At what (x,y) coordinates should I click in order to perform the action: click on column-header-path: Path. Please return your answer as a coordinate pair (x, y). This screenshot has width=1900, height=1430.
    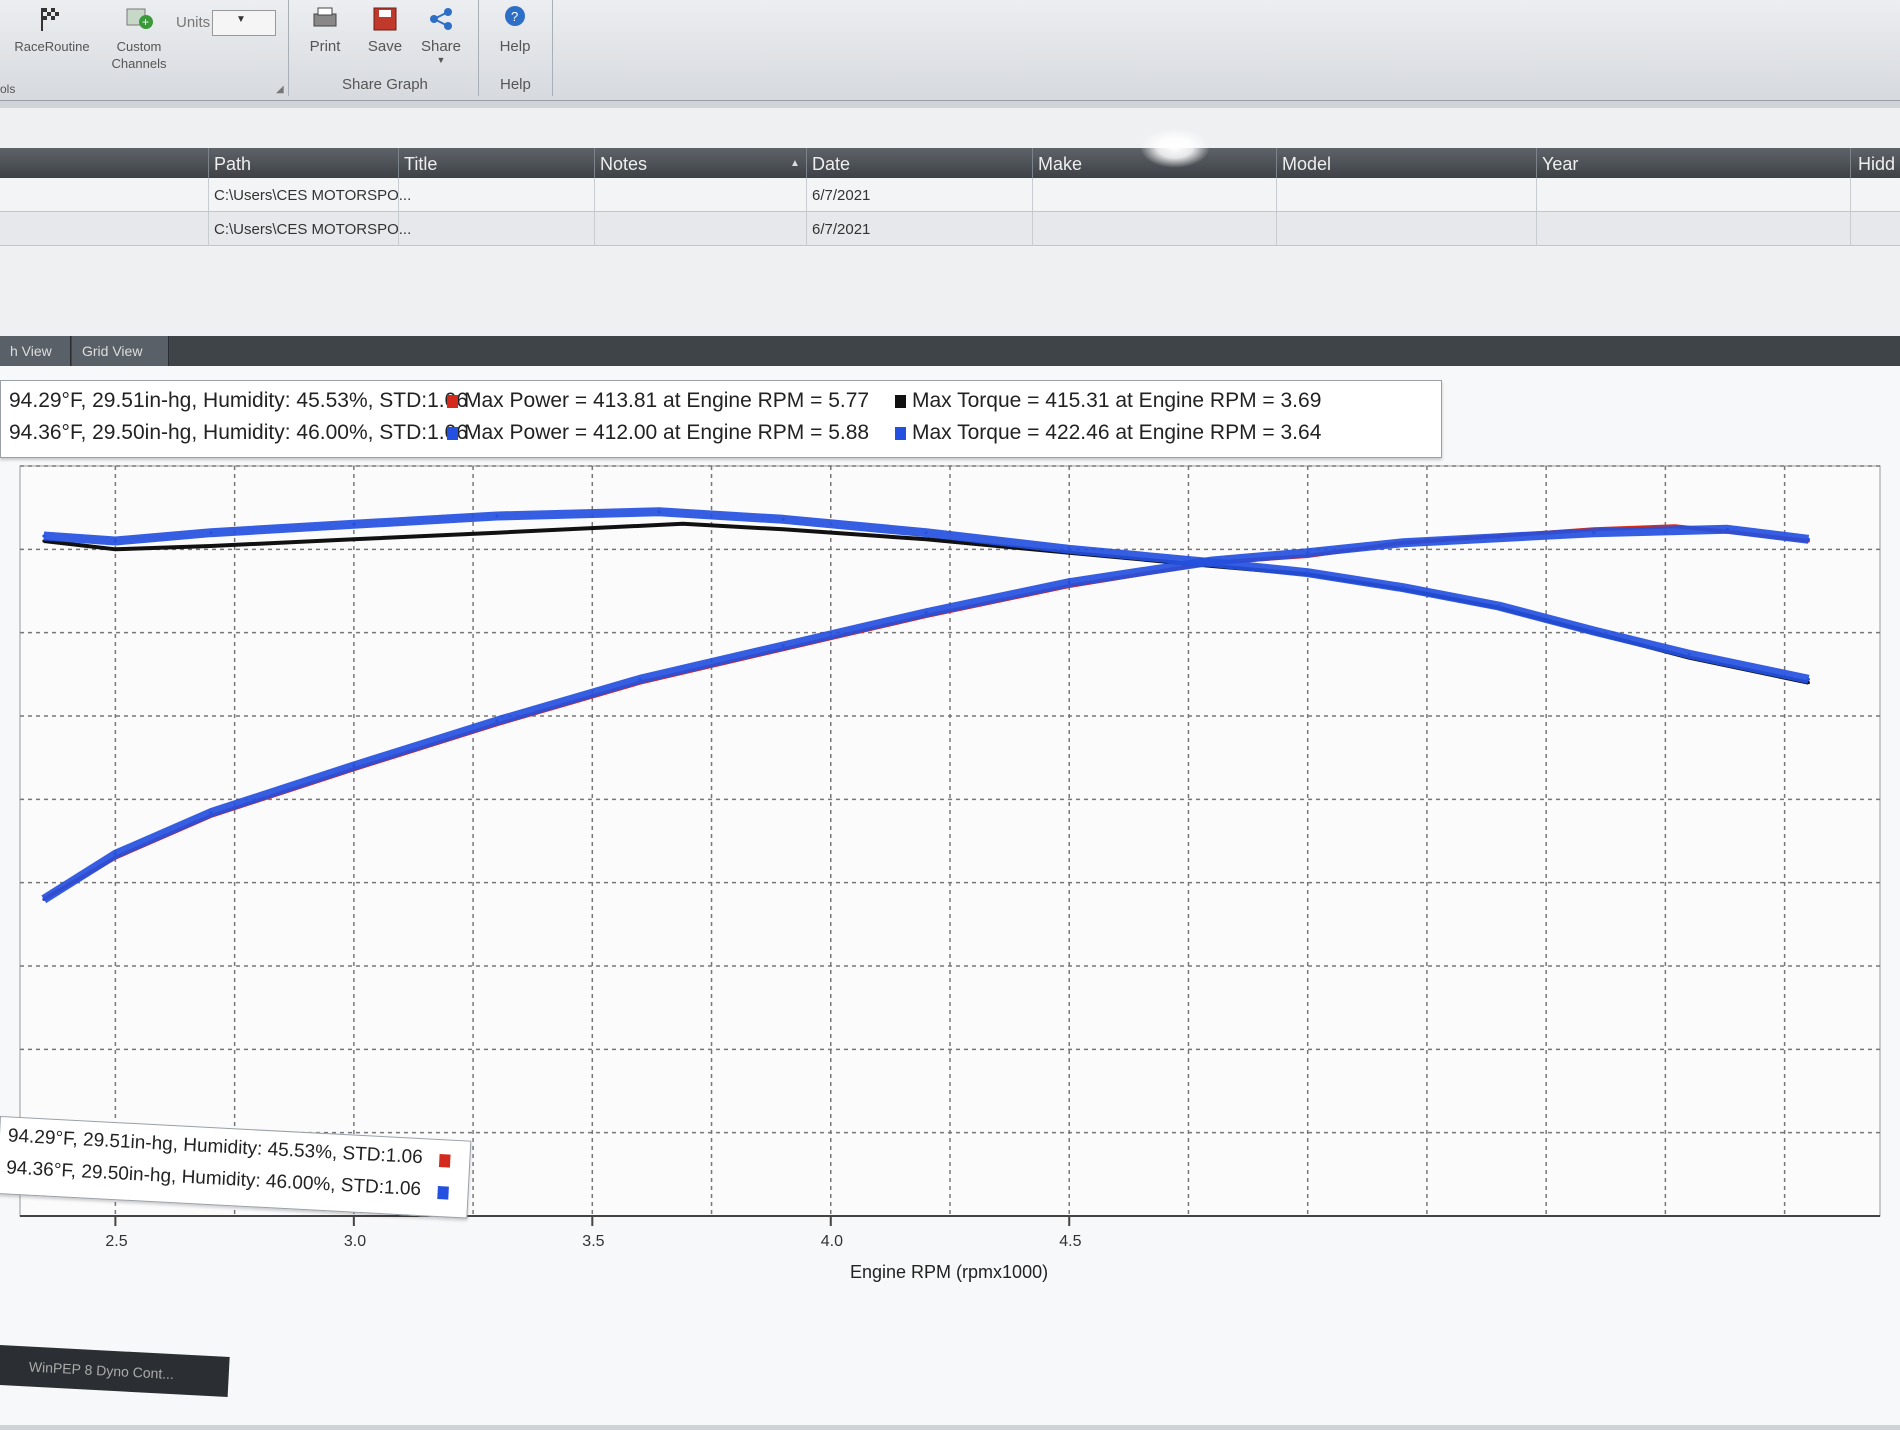
    Looking at the image, I should click on (232, 164).